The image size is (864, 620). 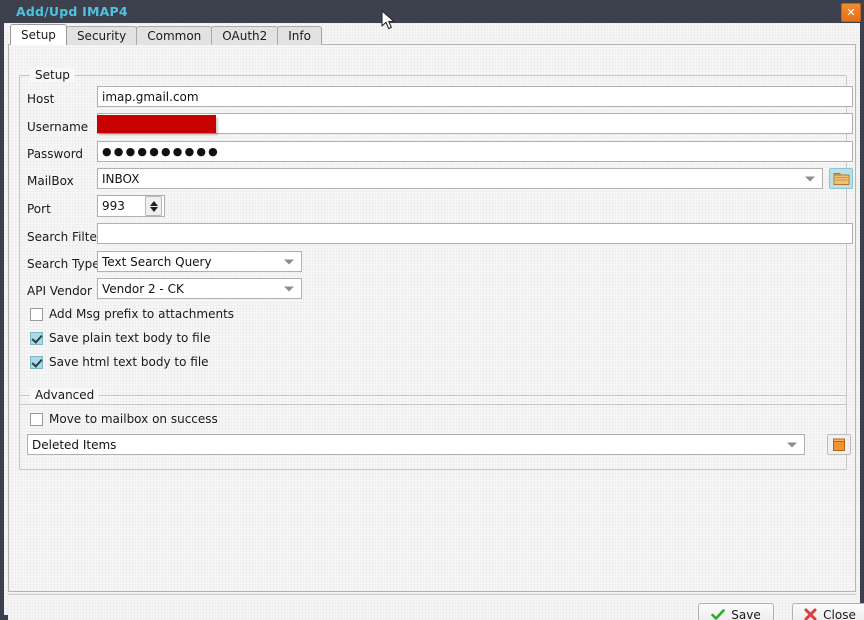 What do you see at coordinates (65, 395) in the screenshot?
I see `advanced-group-legend: Advanced` at bounding box center [65, 395].